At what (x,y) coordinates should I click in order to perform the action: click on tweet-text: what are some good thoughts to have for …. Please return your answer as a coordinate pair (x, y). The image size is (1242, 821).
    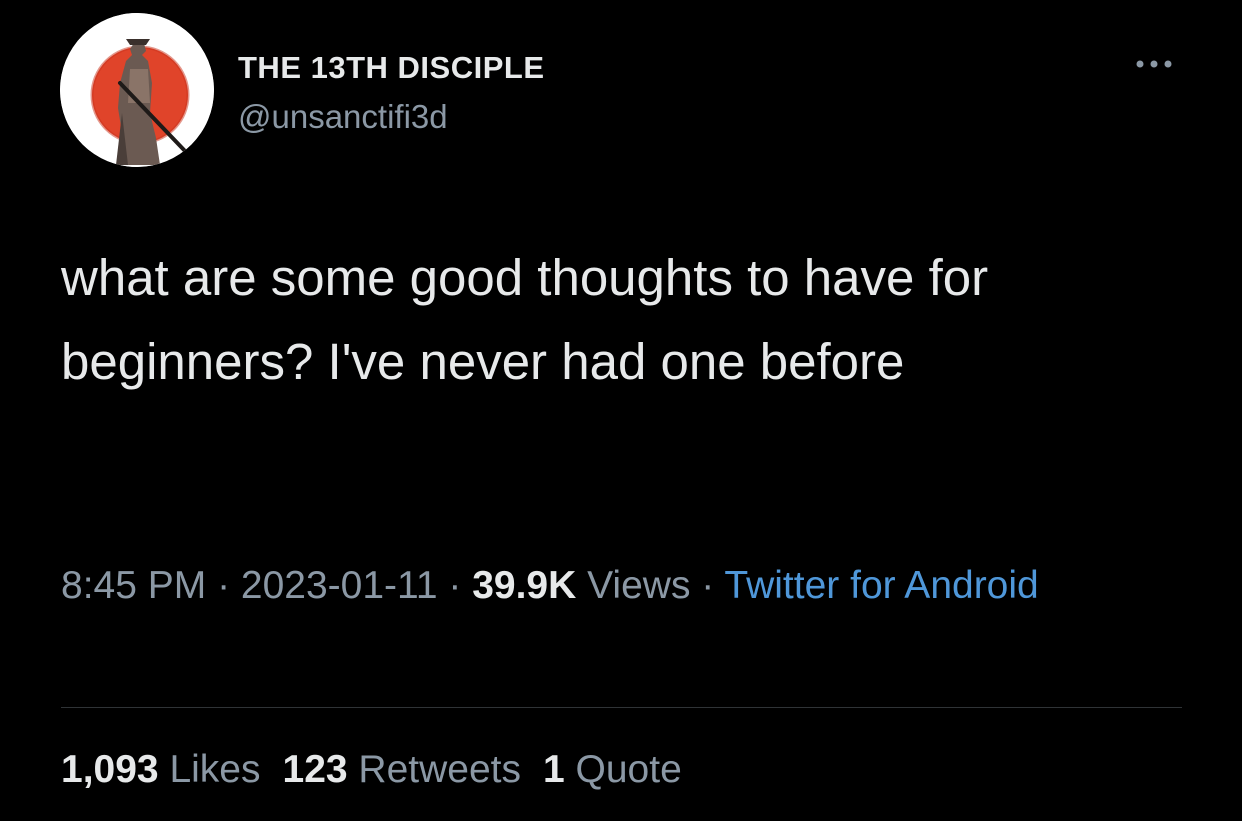
    Looking at the image, I should click on (525, 319).